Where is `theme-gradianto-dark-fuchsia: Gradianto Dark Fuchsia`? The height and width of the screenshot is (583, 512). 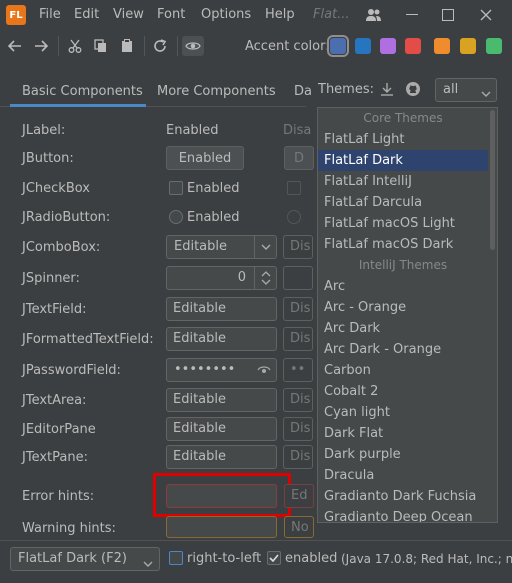 theme-gradianto-dark-fuchsia: Gradianto Dark Fuchsia is located at coordinates (403, 496).